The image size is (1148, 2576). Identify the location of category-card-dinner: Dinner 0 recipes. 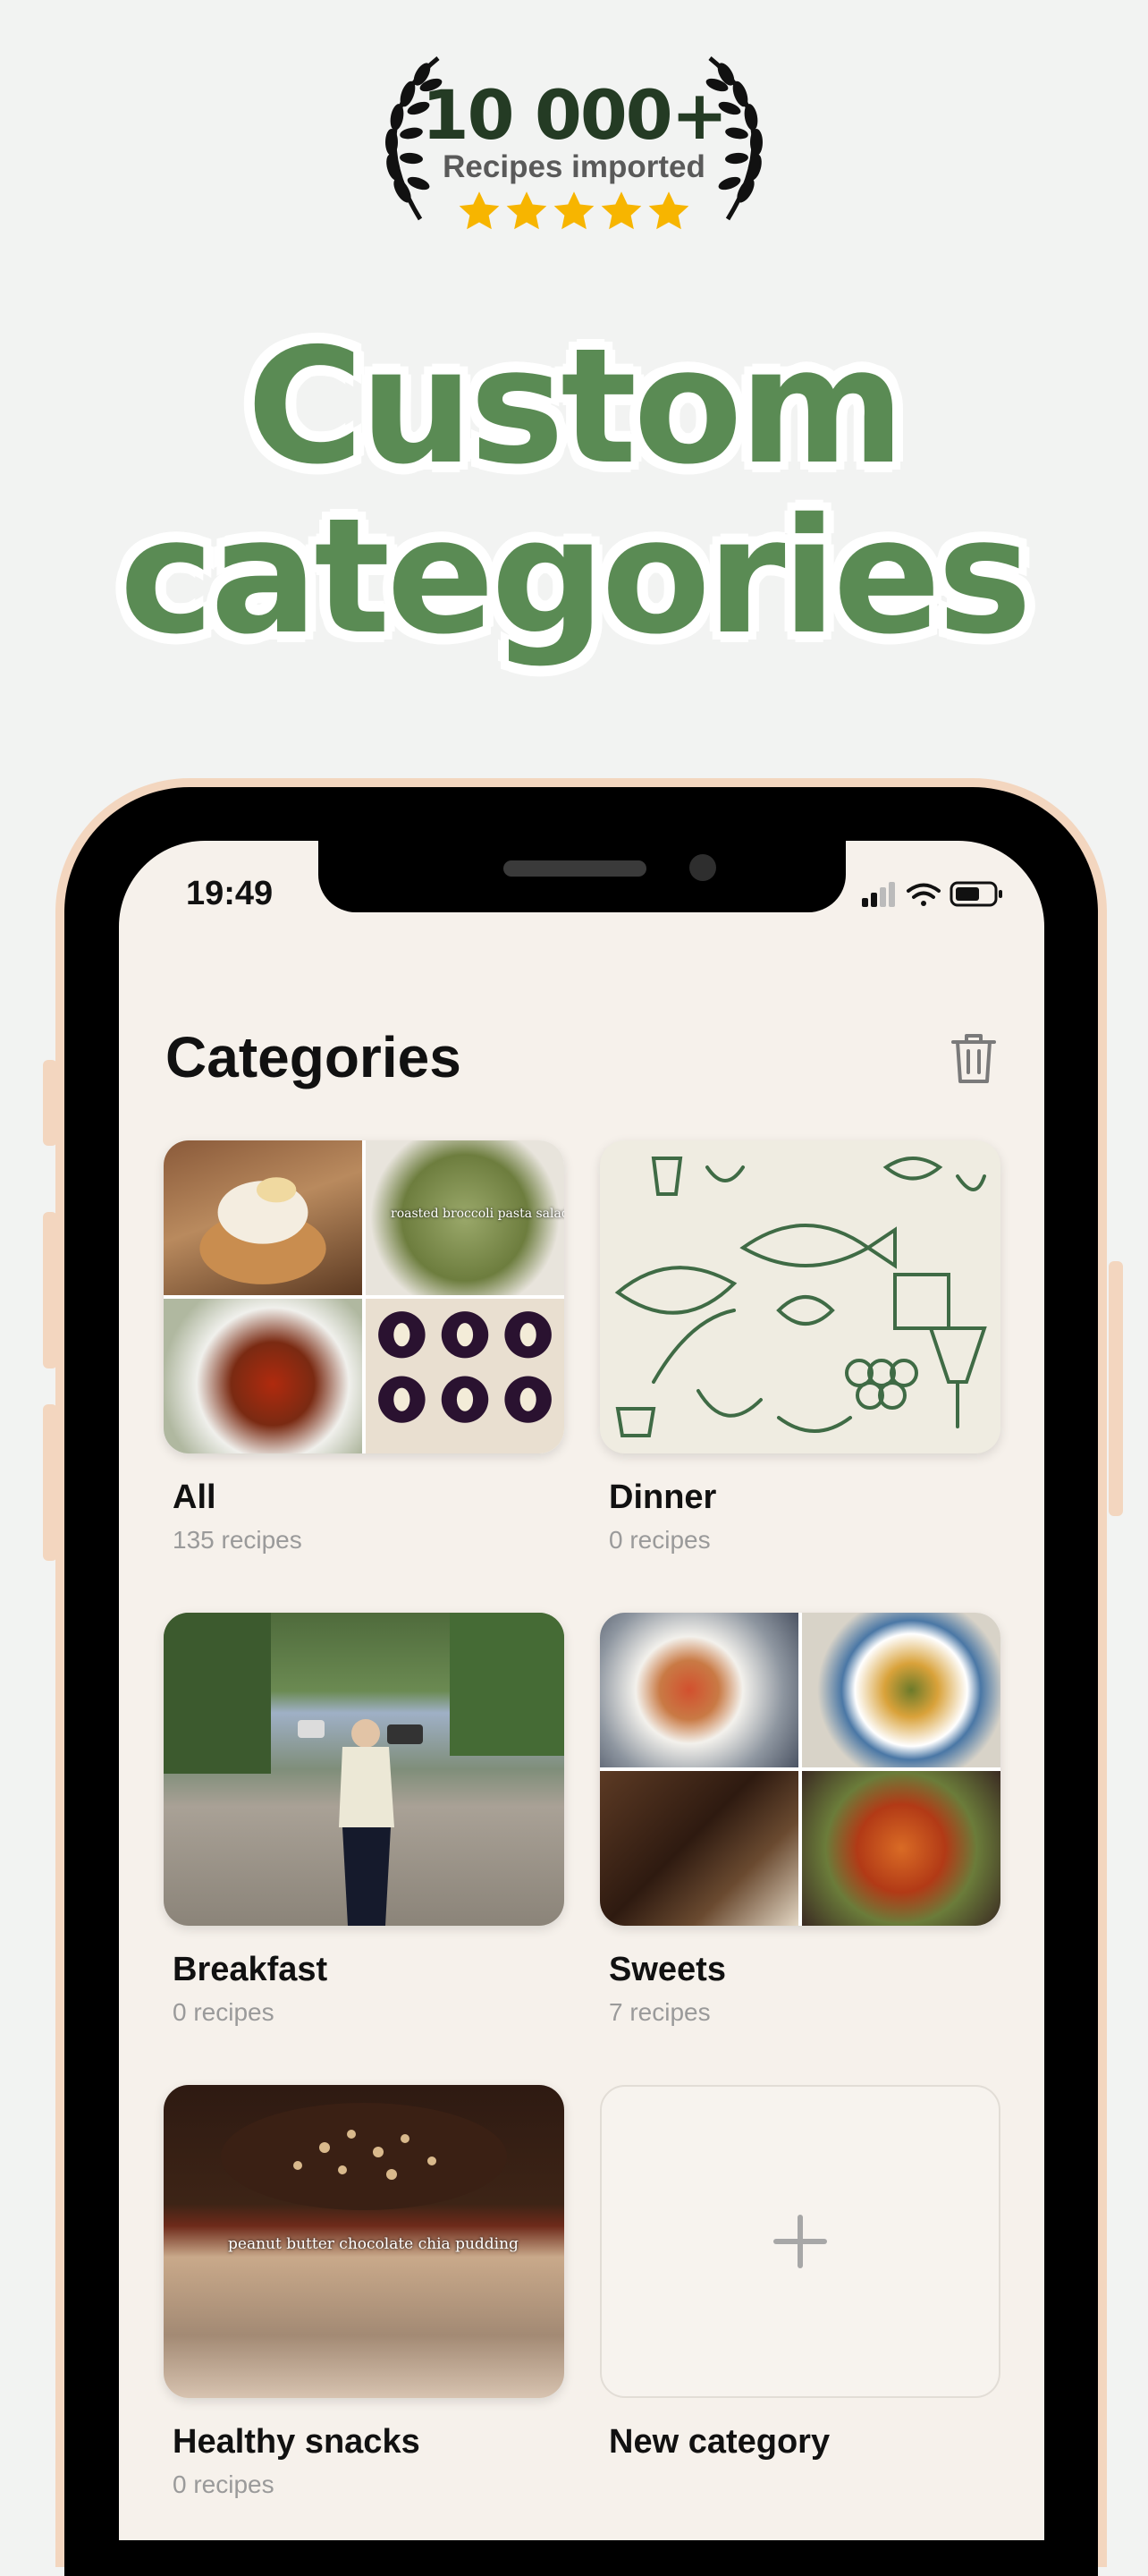
(800, 1347).